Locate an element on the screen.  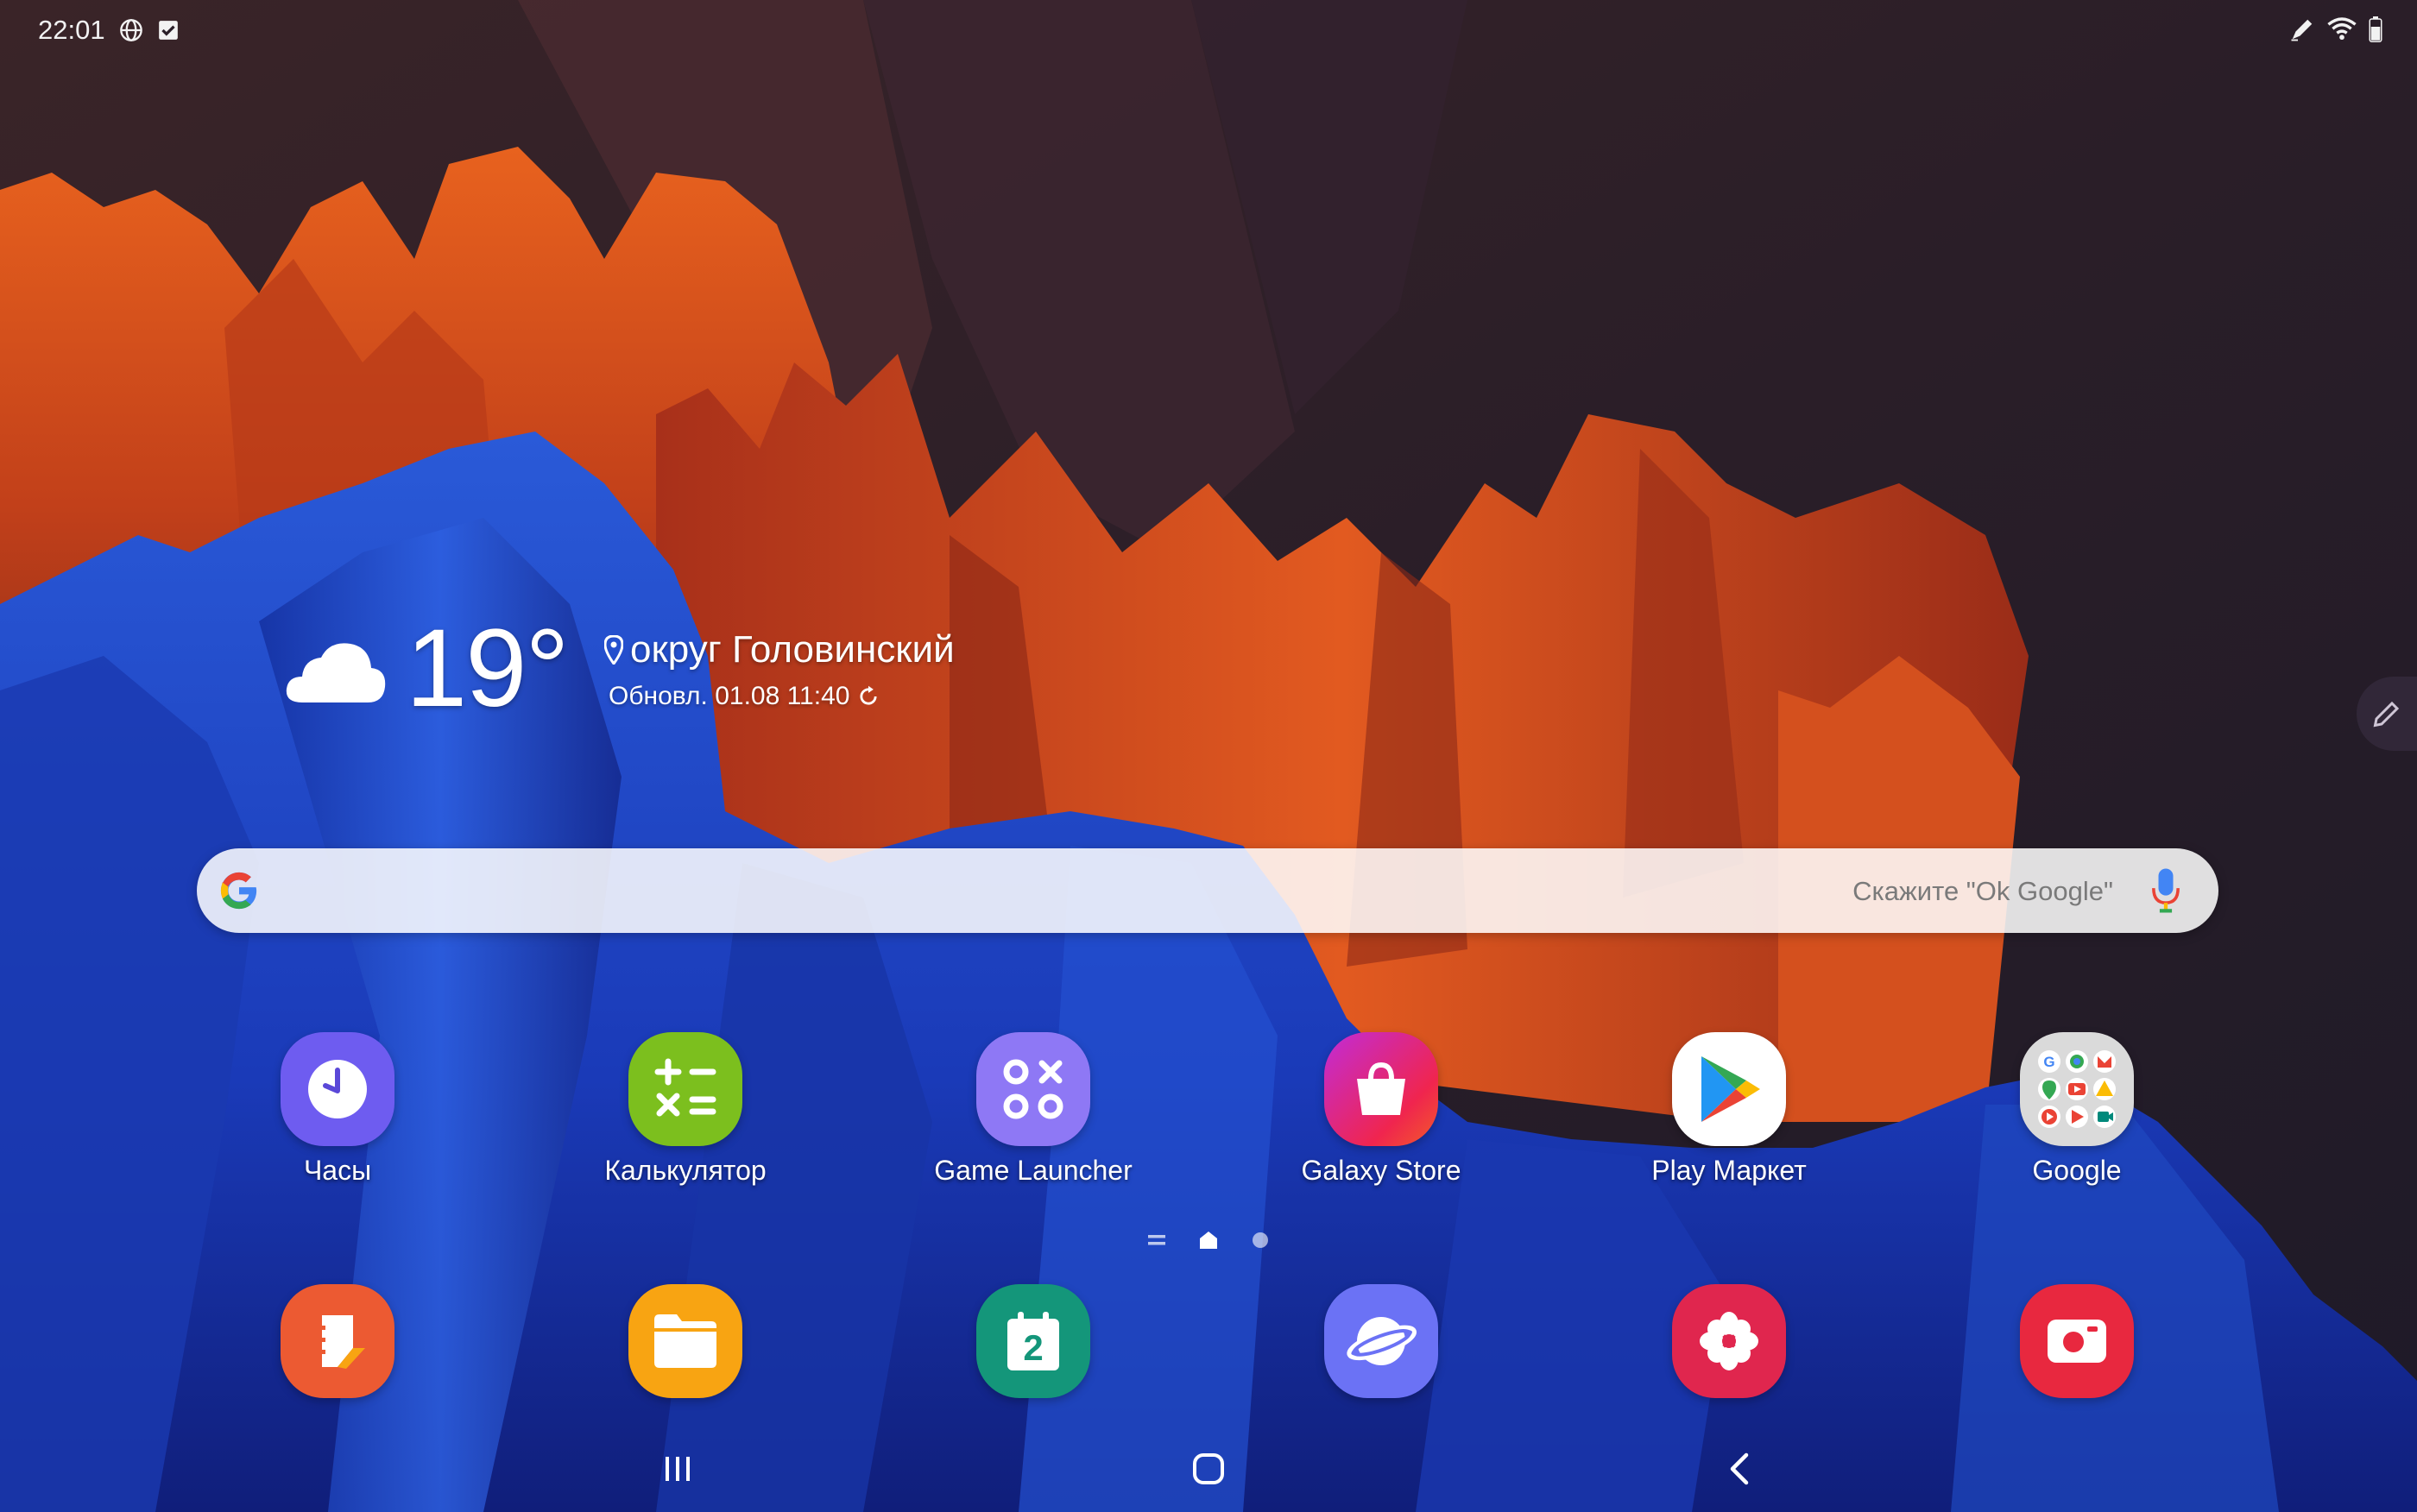
shopping-bag-icon is located at coordinates (1381, 1089).